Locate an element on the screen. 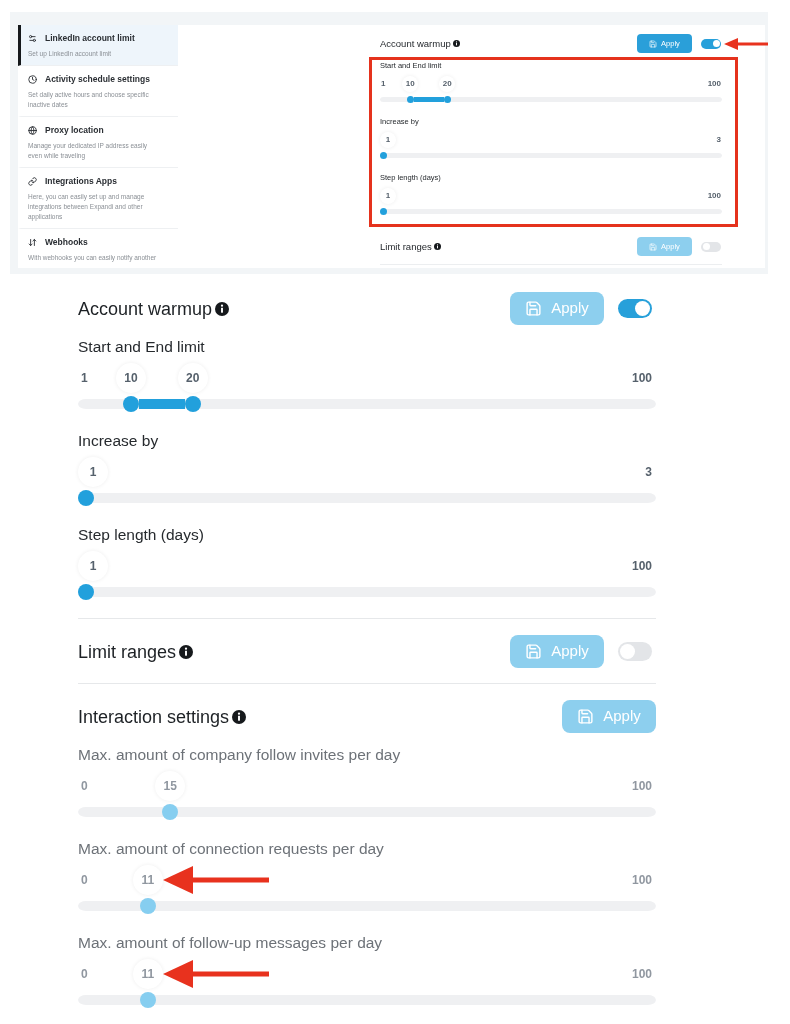 This screenshot has width=790, height=1024. slider-label: Max. amount of follow-up messages per day is located at coordinates (230, 943).